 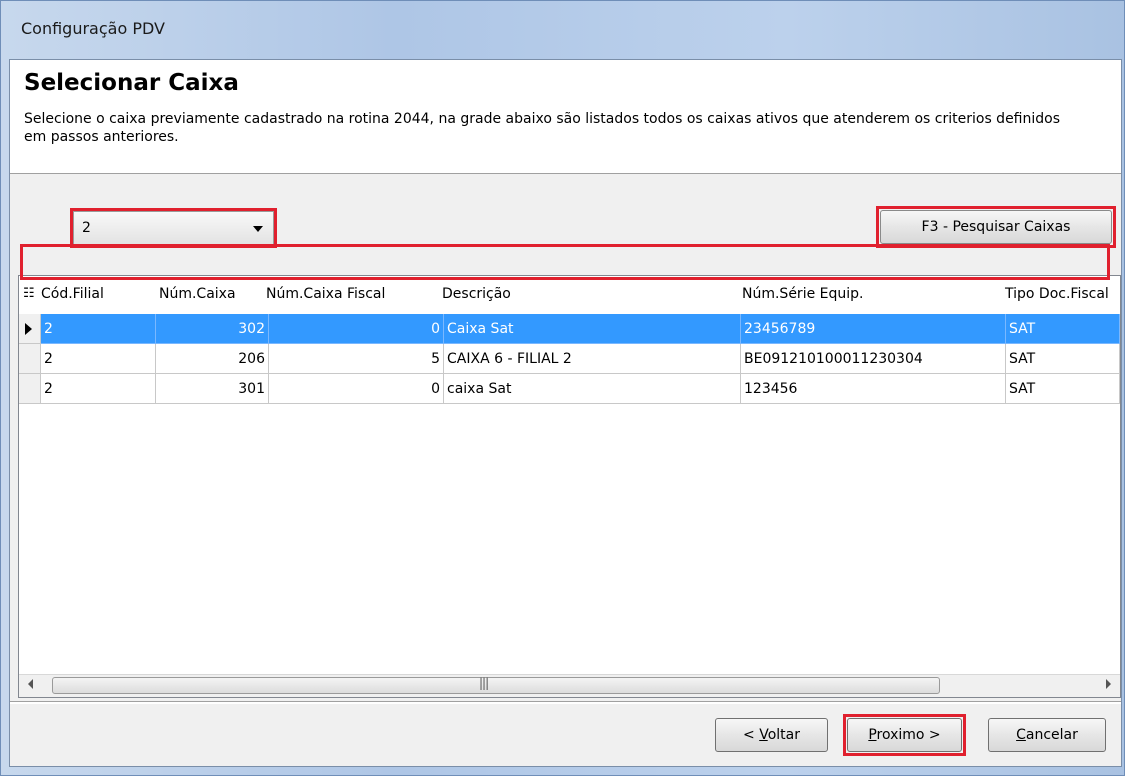 I want to click on horizontal-scrollbar: |||, so click(x=569, y=685).